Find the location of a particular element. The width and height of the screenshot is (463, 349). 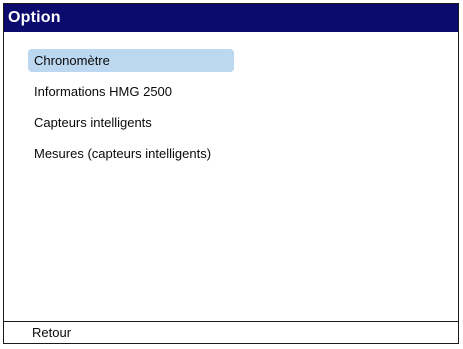

window-title: Option is located at coordinates (34, 17).